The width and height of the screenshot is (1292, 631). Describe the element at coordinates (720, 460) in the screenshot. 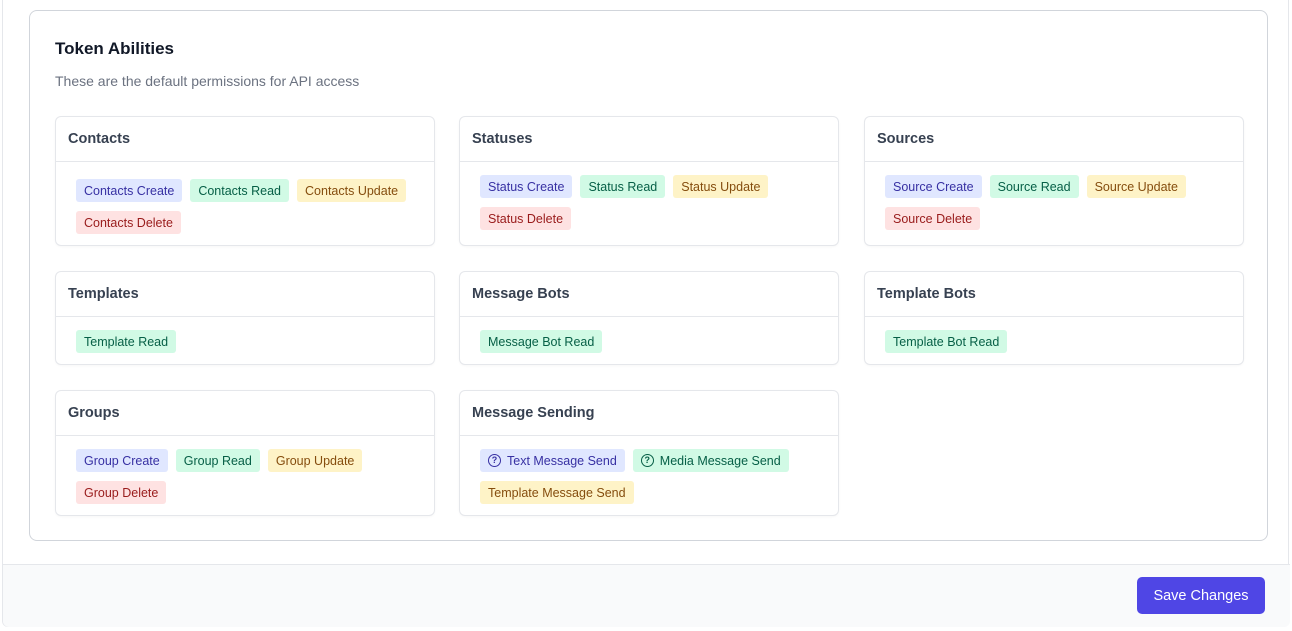

I see `ability-pill-label: Media Message Send` at that location.